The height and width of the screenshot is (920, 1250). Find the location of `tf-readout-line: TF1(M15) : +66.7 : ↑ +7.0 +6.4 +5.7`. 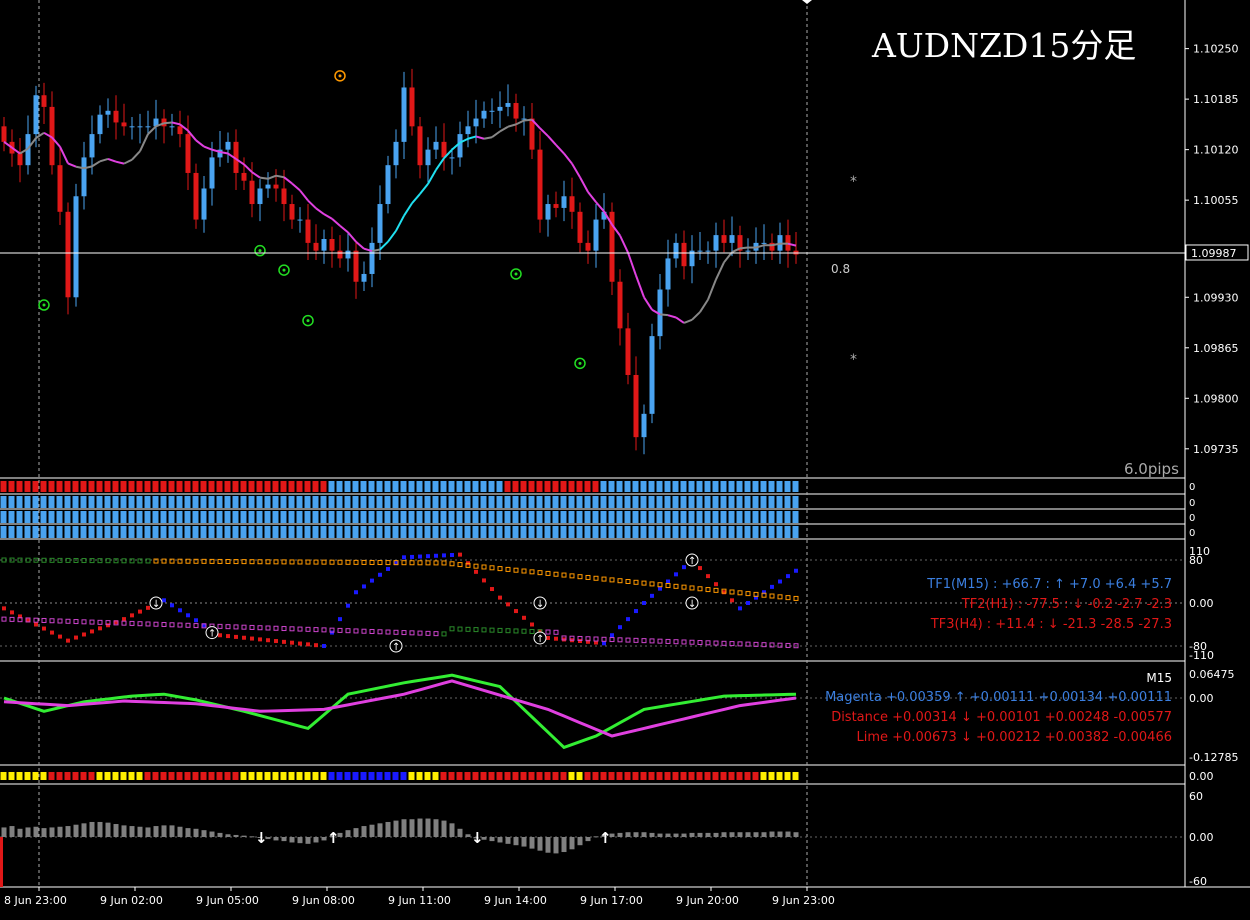

tf-readout-line: TF1(M15) : +66.7 : ↑ +7.0 +6.4 +5.7 is located at coordinates (1049, 584).